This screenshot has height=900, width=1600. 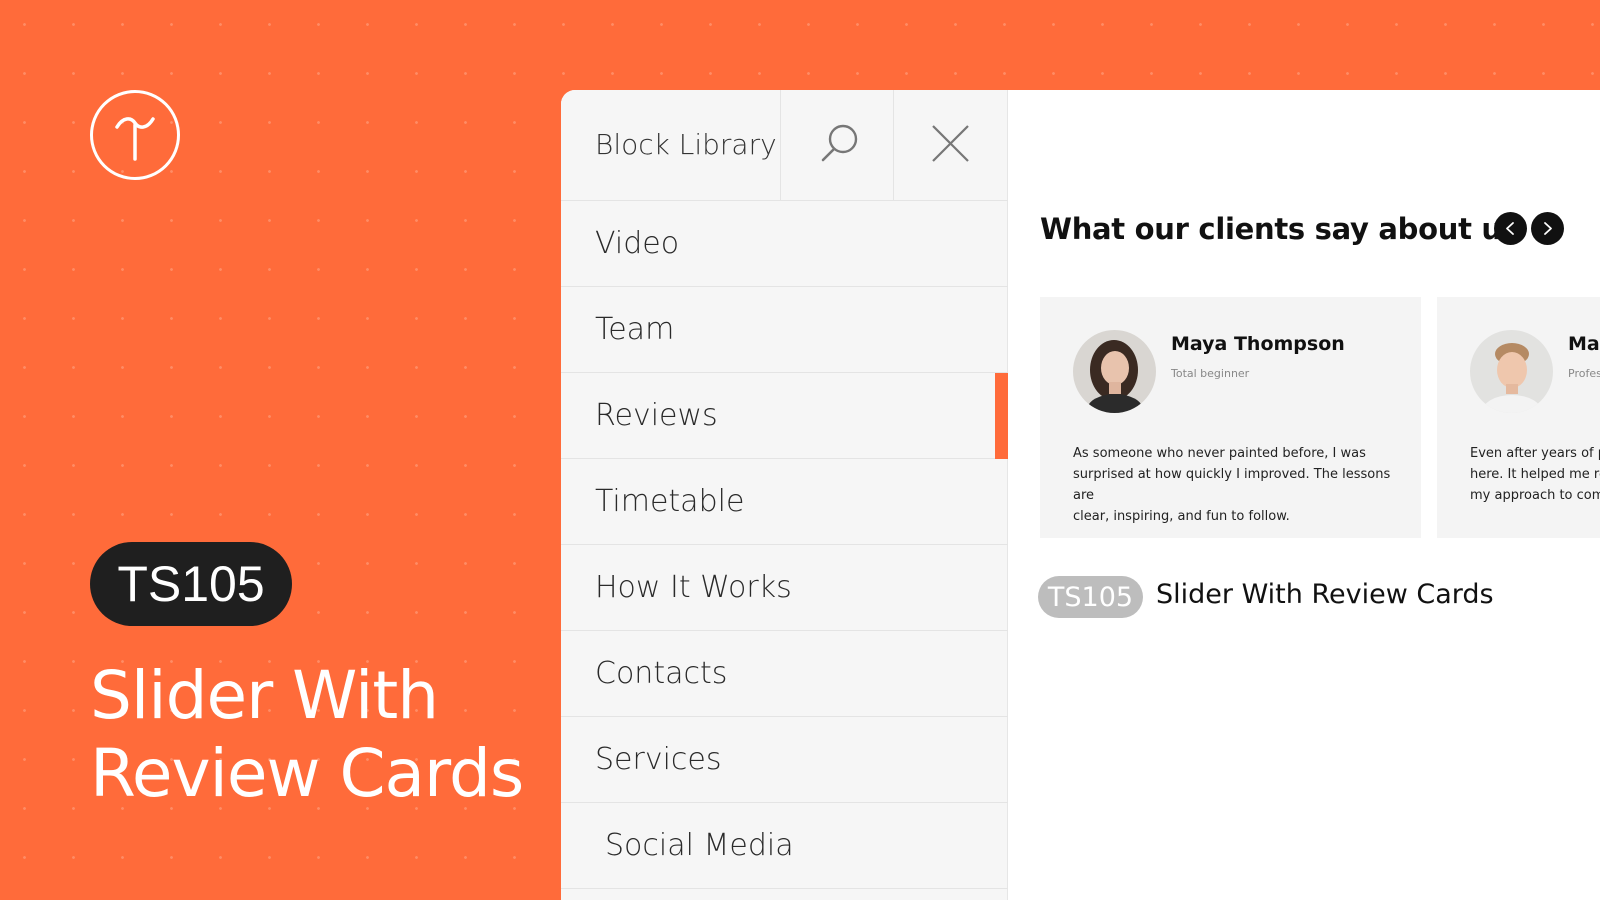 I want to click on category-reviews: Reviews, so click(x=784, y=416).